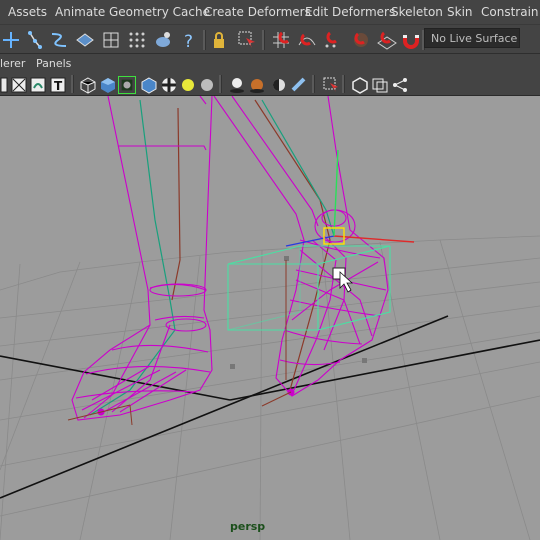  What do you see at coordinates (85, 40) in the screenshot?
I see `bind-skin-icon` at bounding box center [85, 40].